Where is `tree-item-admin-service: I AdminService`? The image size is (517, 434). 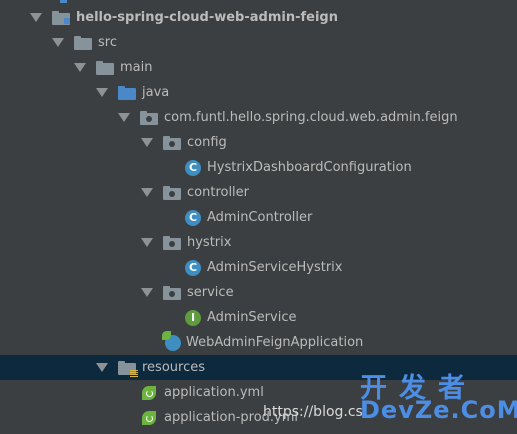
tree-item-admin-service: I AdminService is located at coordinates (258, 317).